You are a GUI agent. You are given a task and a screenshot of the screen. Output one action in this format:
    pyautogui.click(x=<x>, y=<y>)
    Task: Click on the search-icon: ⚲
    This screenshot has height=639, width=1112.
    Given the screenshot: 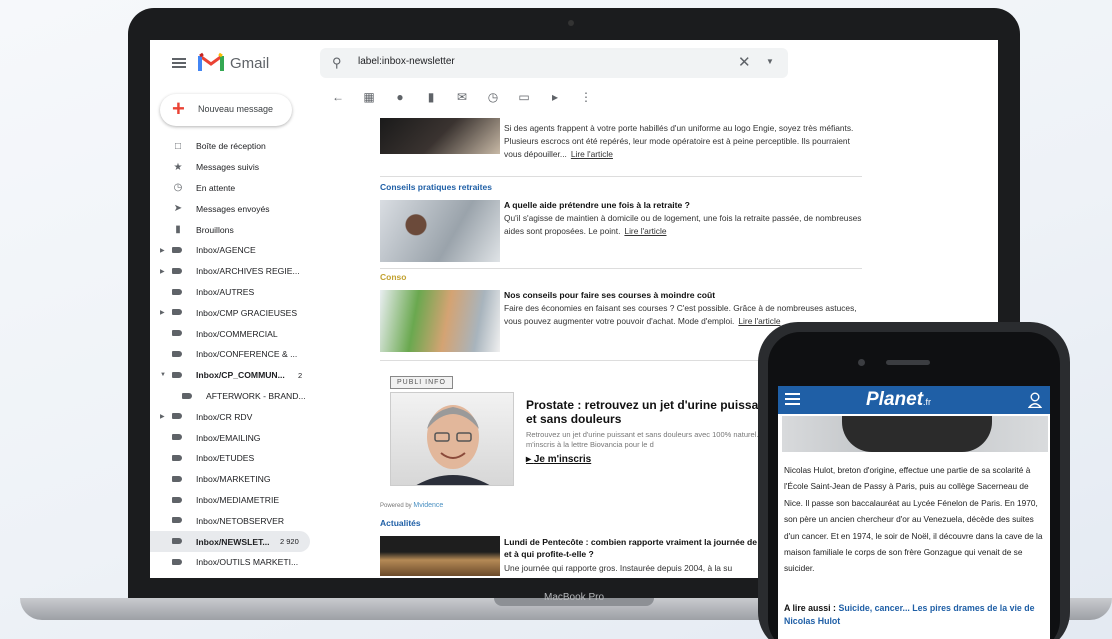 What is the action you would take?
    pyautogui.click(x=337, y=63)
    